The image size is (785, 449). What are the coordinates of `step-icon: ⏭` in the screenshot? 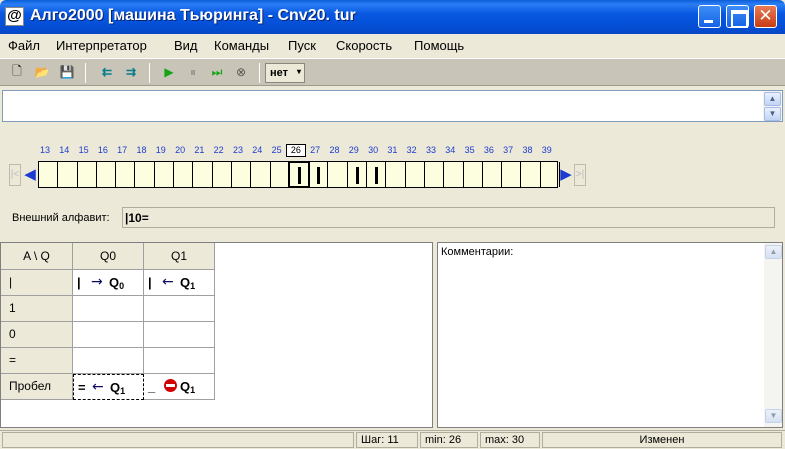 It's located at (217, 72).